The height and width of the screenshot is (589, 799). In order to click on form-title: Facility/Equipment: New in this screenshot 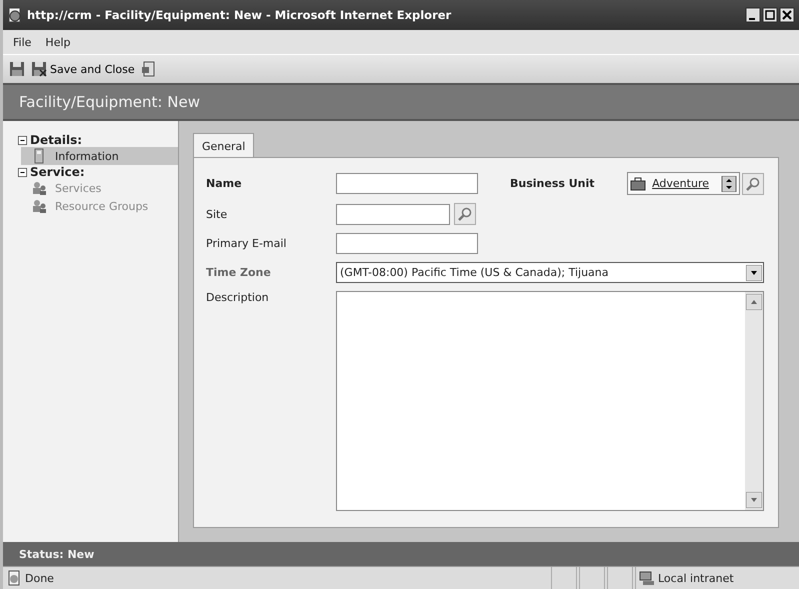, I will do `click(109, 102)`.